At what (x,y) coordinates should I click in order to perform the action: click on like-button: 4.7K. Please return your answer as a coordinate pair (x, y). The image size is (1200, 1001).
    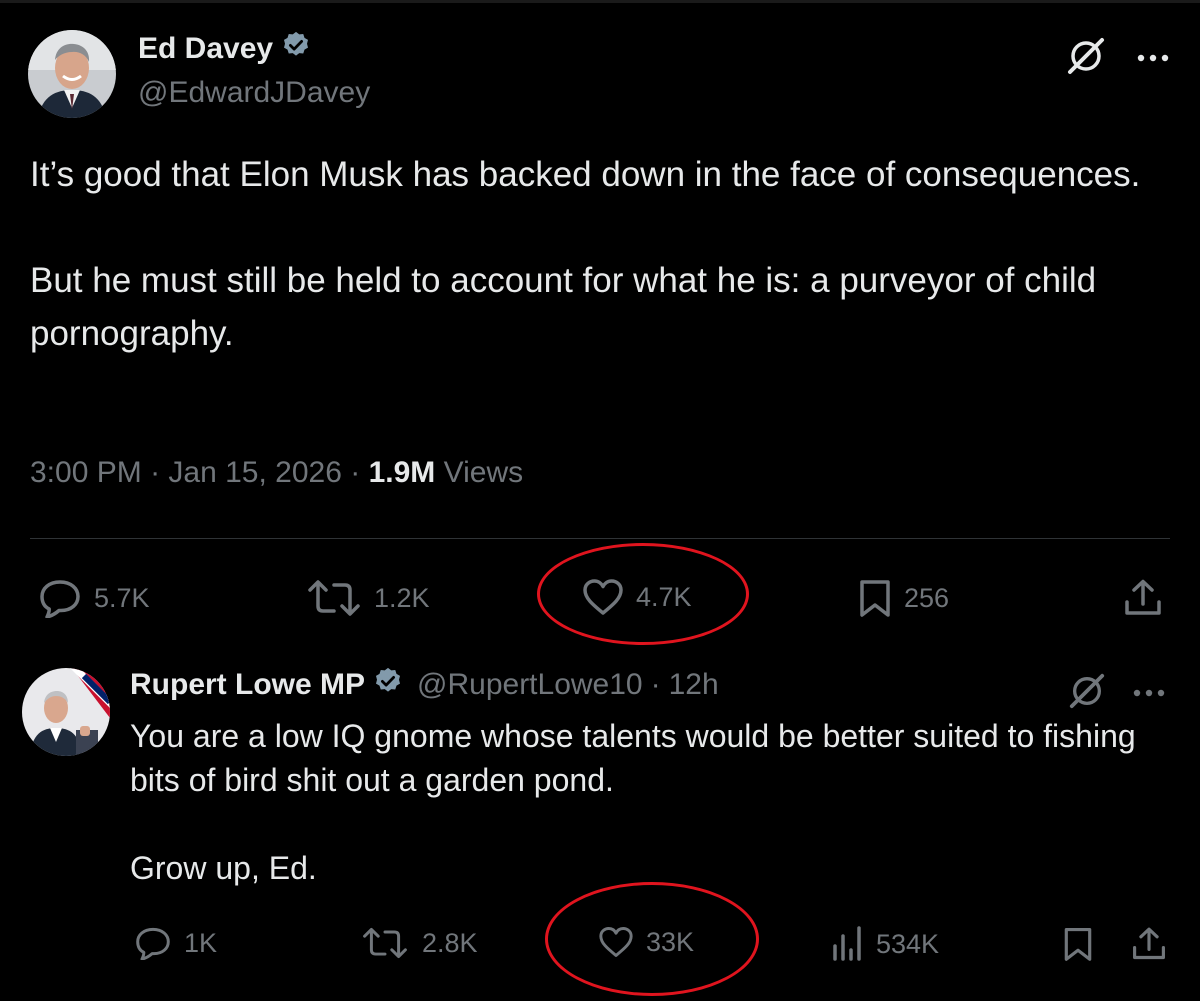
    Looking at the image, I should click on (637, 597).